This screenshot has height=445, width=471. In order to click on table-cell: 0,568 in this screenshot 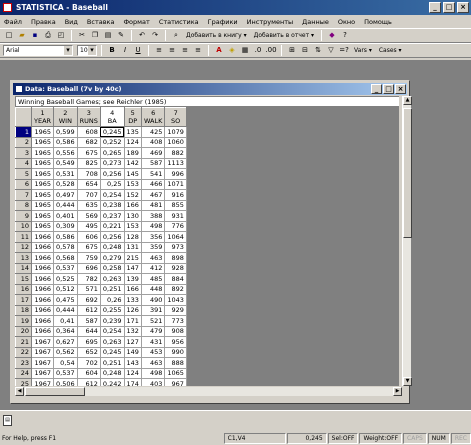, I will do `click(65, 258)`.